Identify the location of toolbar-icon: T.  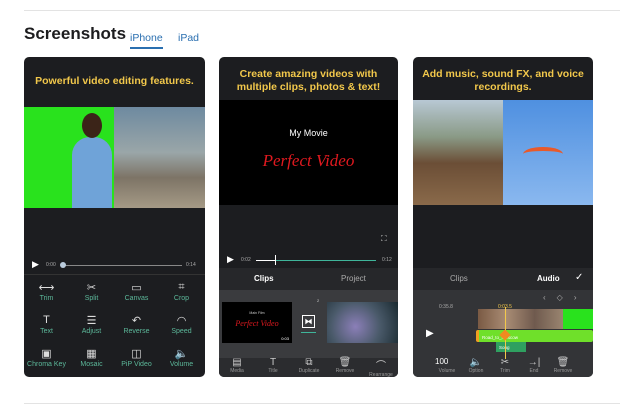
(273, 362).